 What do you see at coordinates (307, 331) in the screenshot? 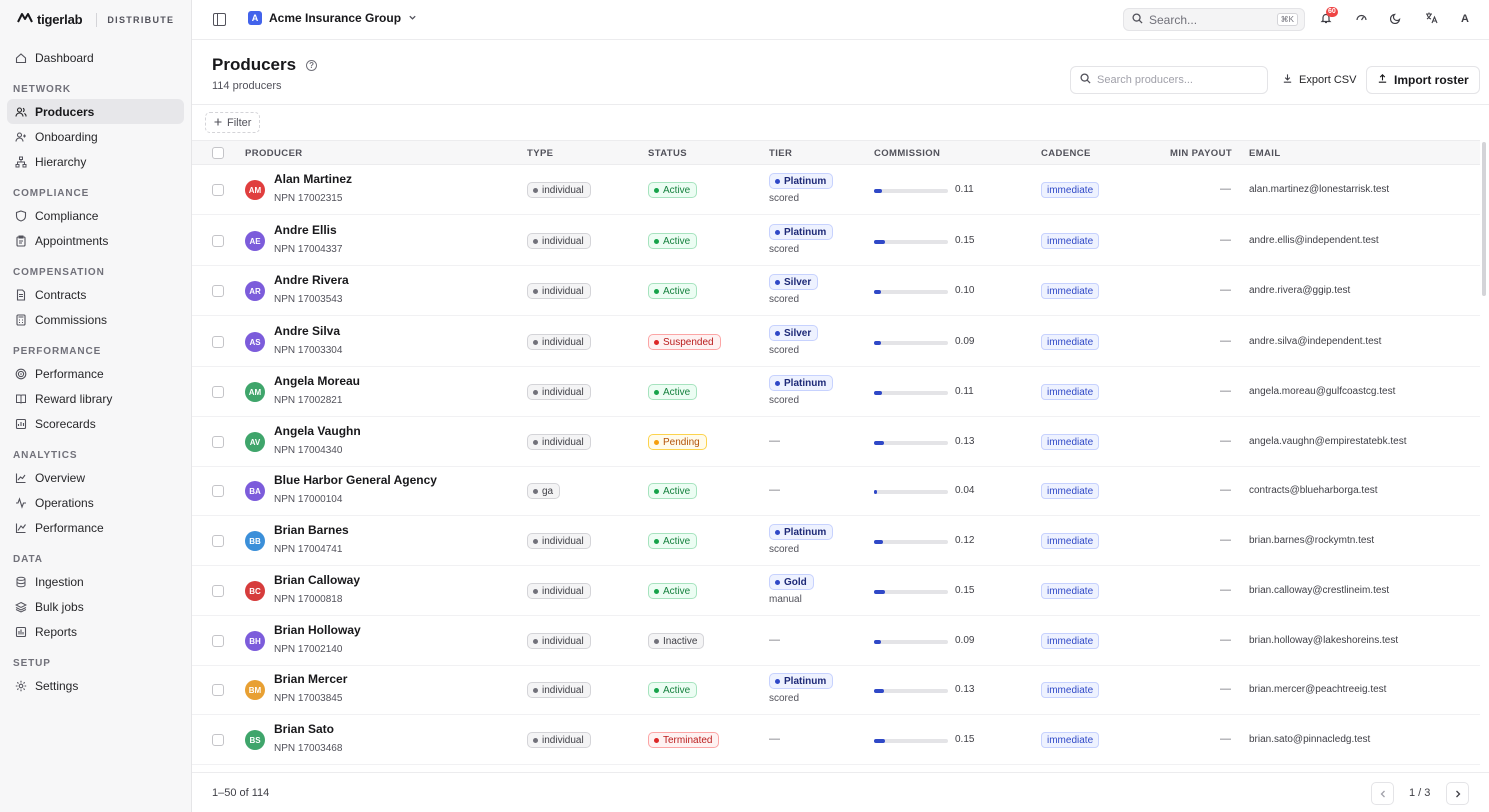
I see `producer-name: Andre Silva` at bounding box center [307, 331].